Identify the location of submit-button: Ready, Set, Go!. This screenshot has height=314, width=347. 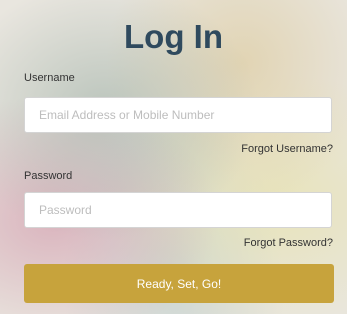
(179, 283).